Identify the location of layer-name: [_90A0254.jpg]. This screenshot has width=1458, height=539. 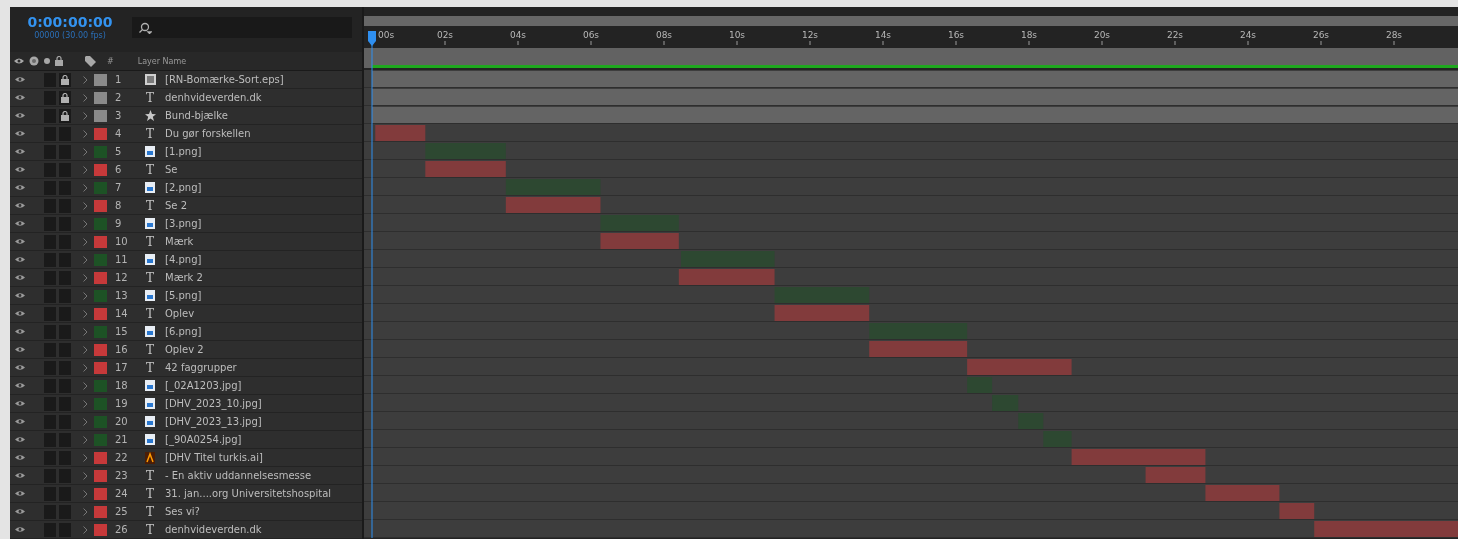
(203, 439).